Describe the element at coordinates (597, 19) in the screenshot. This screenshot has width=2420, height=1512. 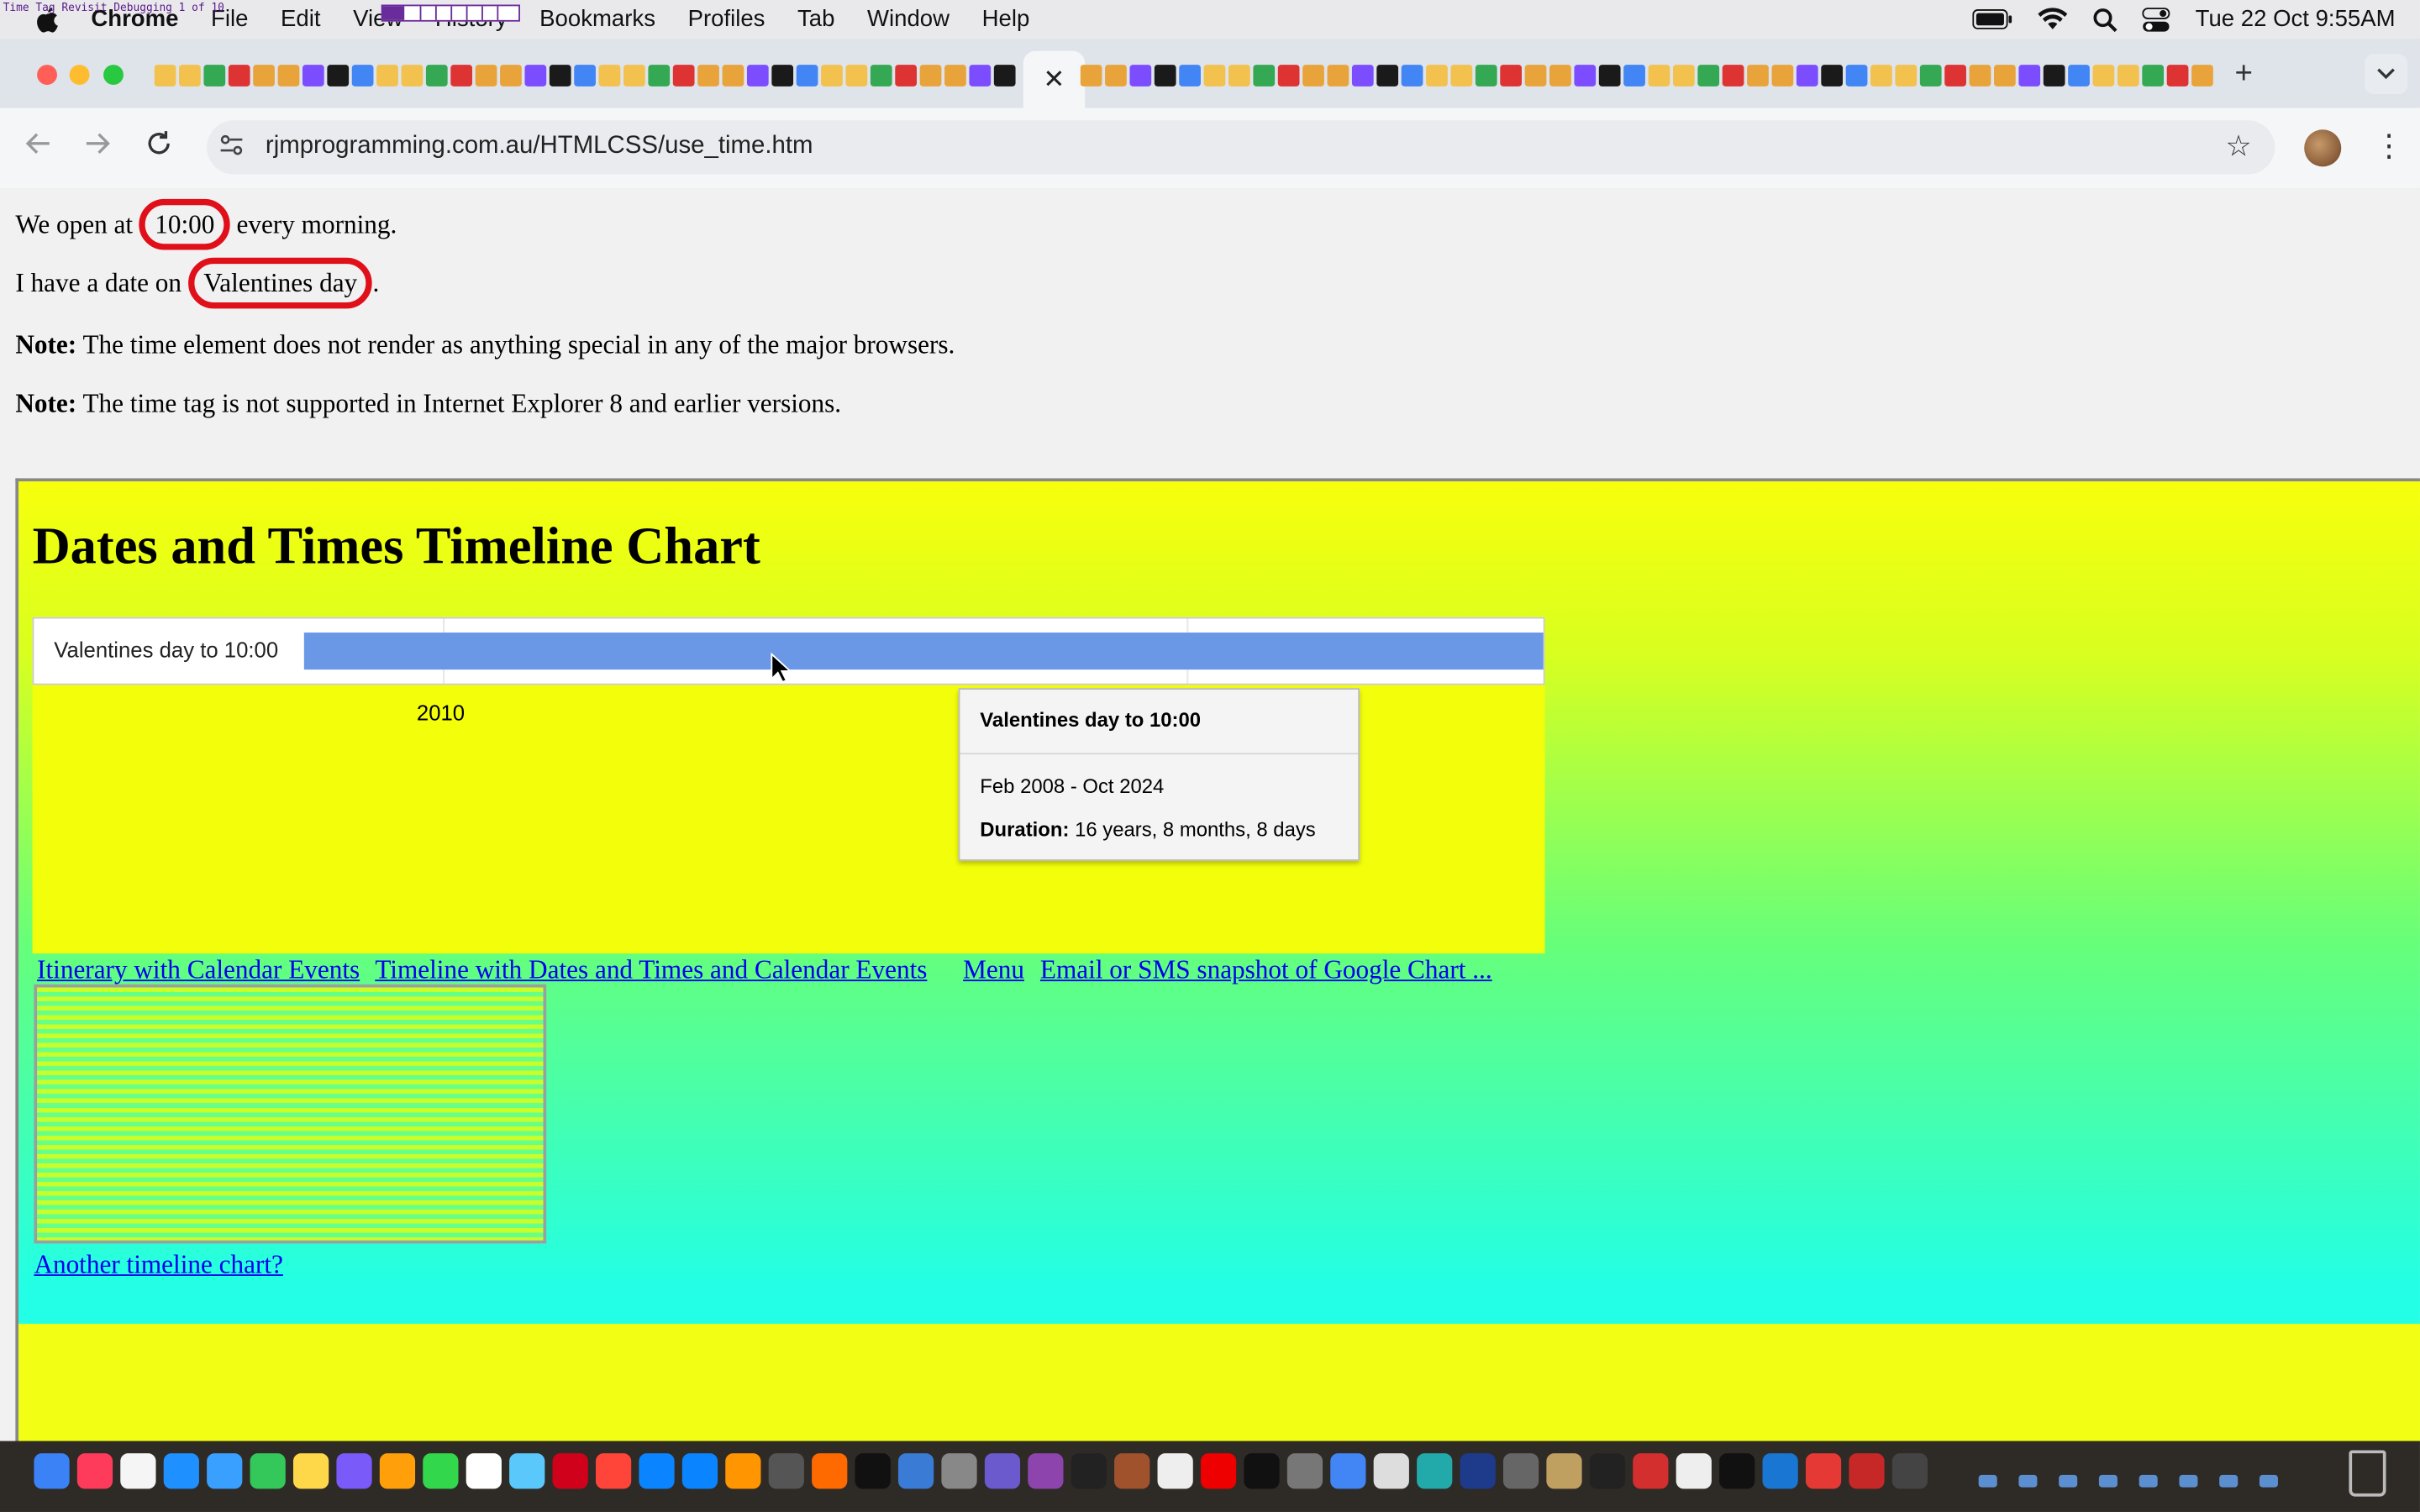
I see `menu-bookmarks: Bookmarks` at that location.